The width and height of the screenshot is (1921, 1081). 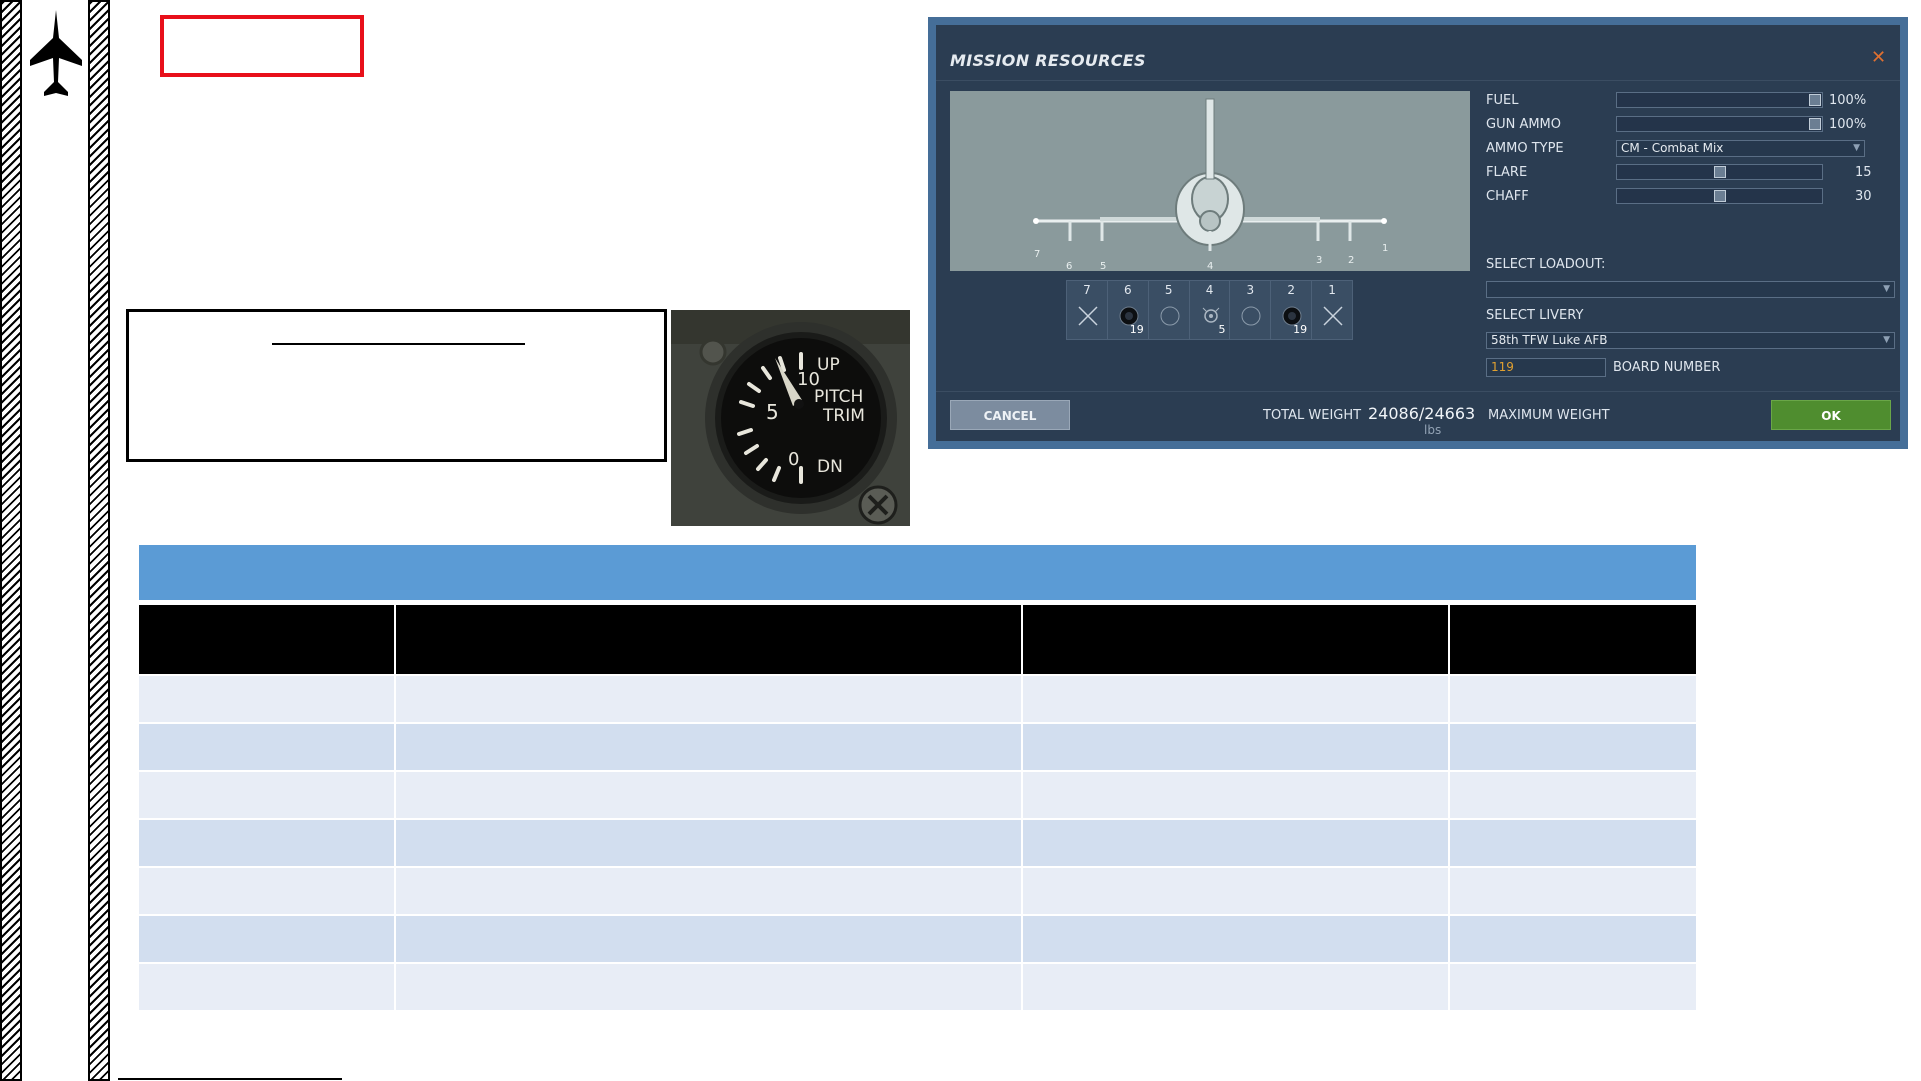 What do you see at coordinates (1690, 340) in the screenshot?
I see `livery-select: 58th TFW Luke AFB ▼` at bounding box center [1690, 340].